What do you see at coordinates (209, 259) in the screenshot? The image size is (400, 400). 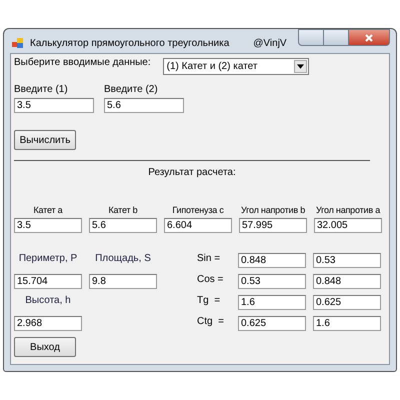 I see `label: Sin =` at bounding box center [209, 259].